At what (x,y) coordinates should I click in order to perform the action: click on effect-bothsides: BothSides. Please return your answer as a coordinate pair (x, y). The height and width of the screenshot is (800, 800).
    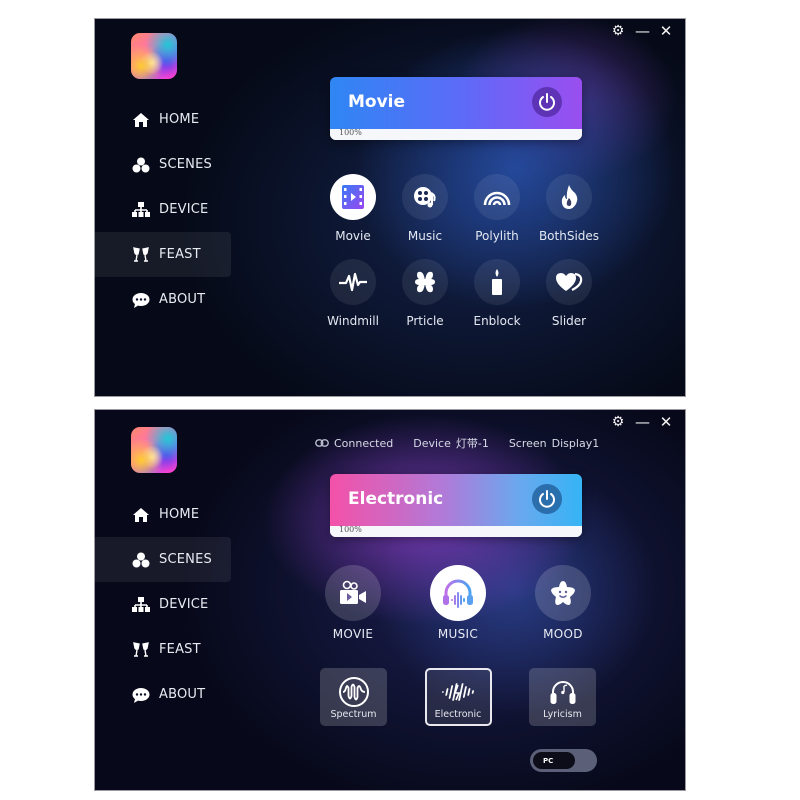
    Looking at the image, I should click on (569, 208).